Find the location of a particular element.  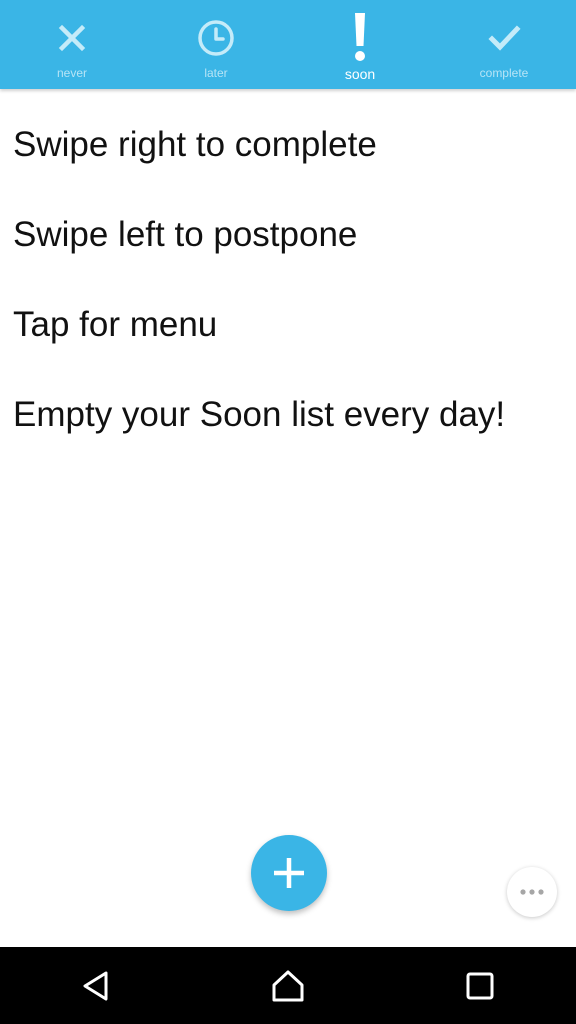

tab-bar: never later soon complete is located at coordinates (288, 44).